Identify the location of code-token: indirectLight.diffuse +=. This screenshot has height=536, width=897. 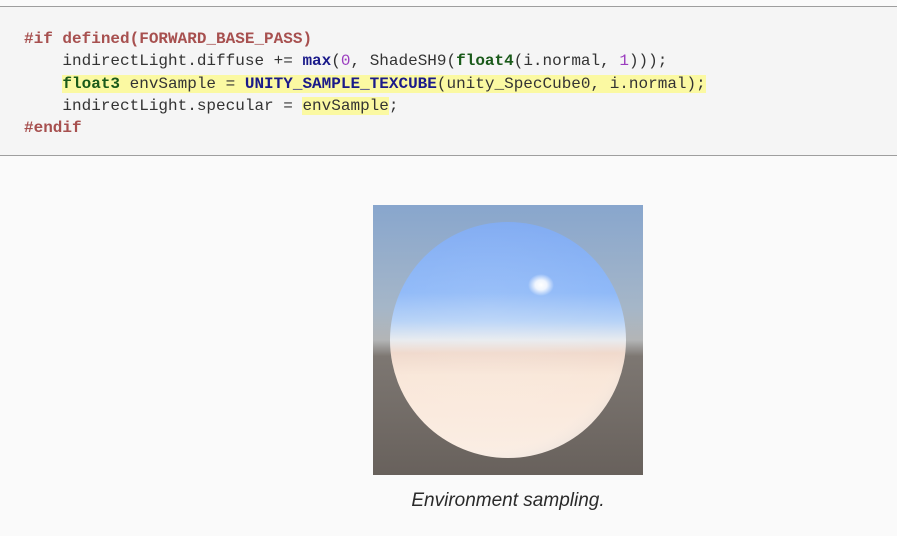
(182, 61).